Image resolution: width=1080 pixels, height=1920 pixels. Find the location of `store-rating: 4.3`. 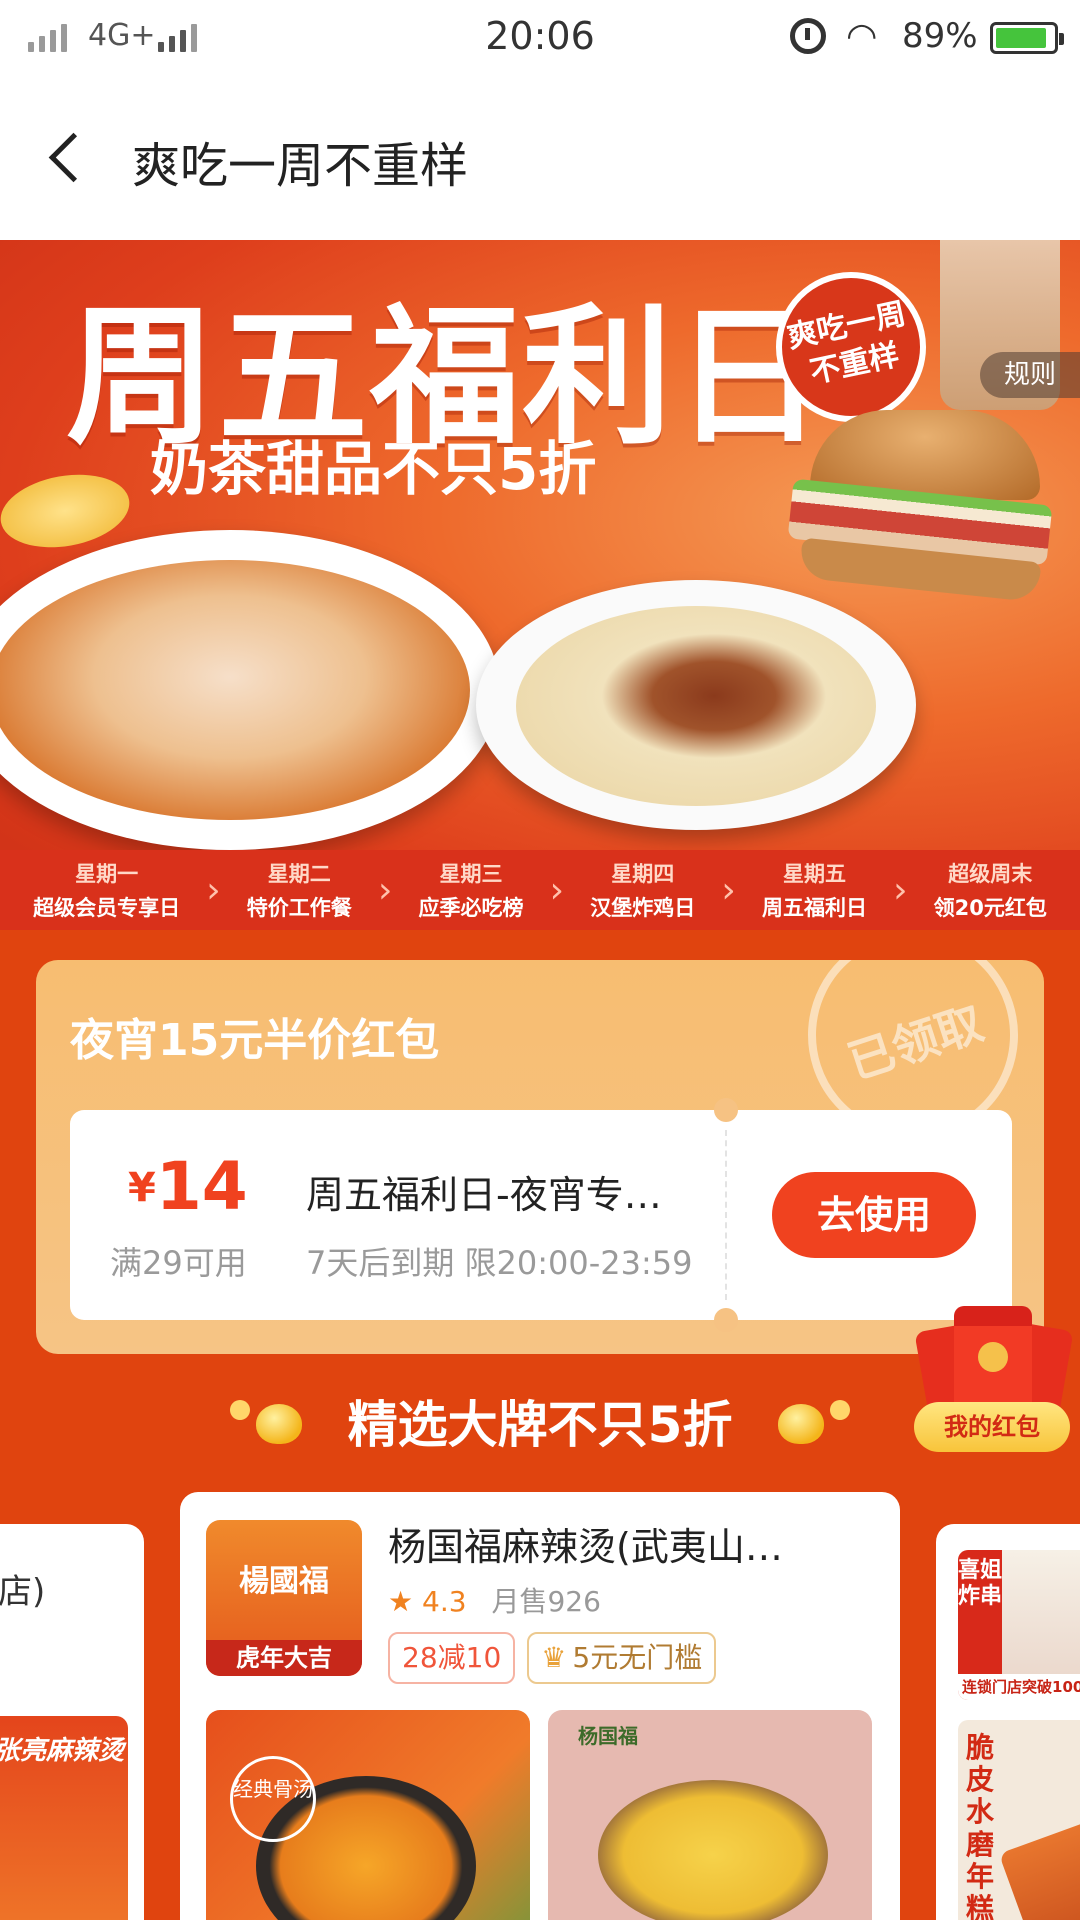

store-rating: 4.3 is located at coordinates (444, 1601).